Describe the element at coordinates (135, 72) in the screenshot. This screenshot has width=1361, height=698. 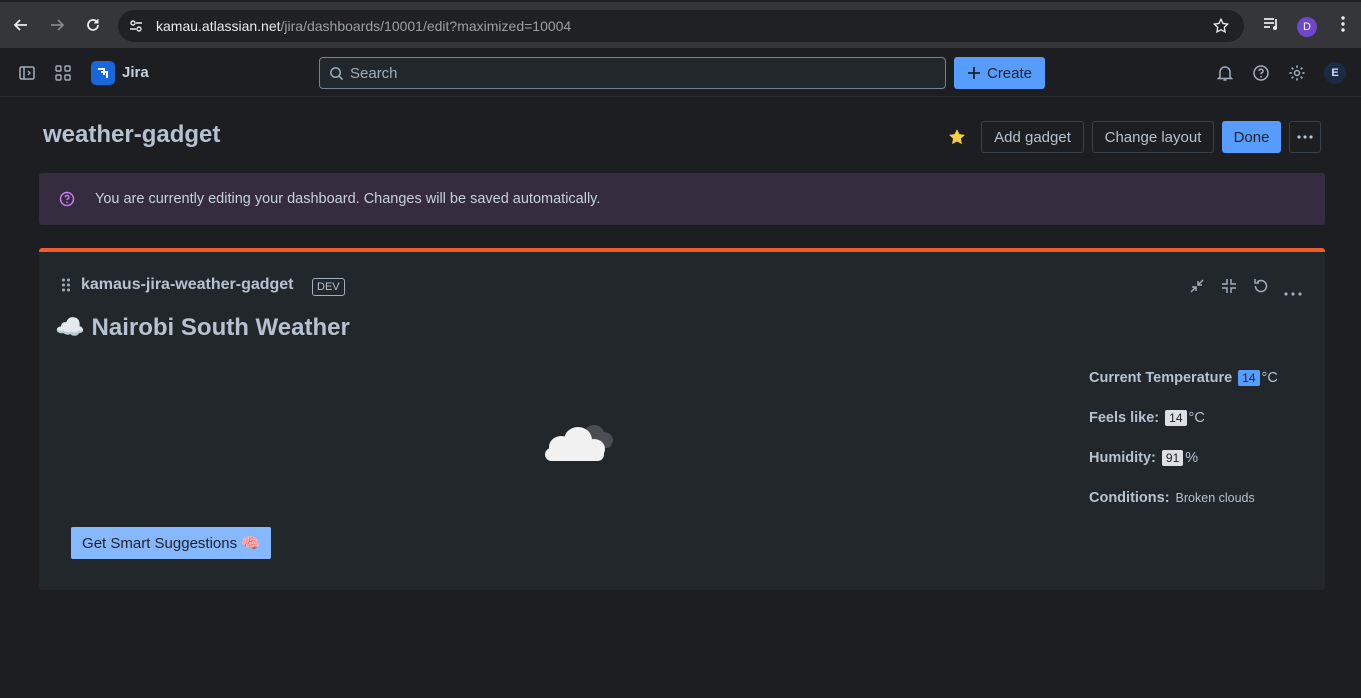
I see `app-name: Jira` at that location.